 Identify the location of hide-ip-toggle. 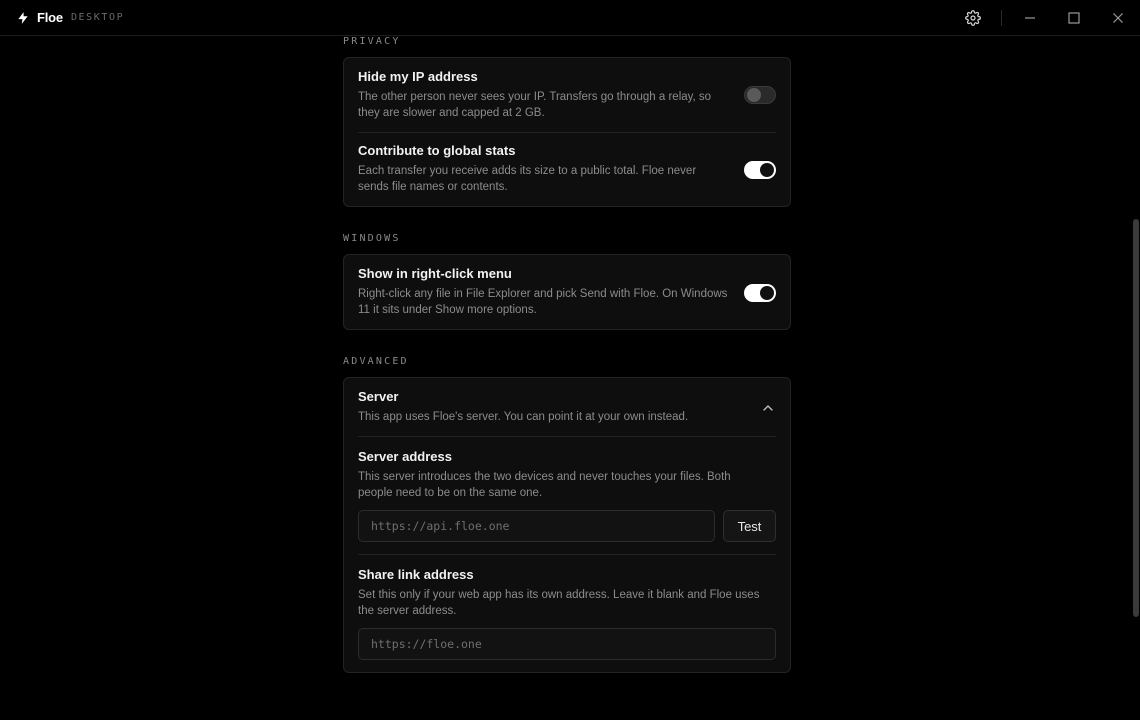
(760, 95).